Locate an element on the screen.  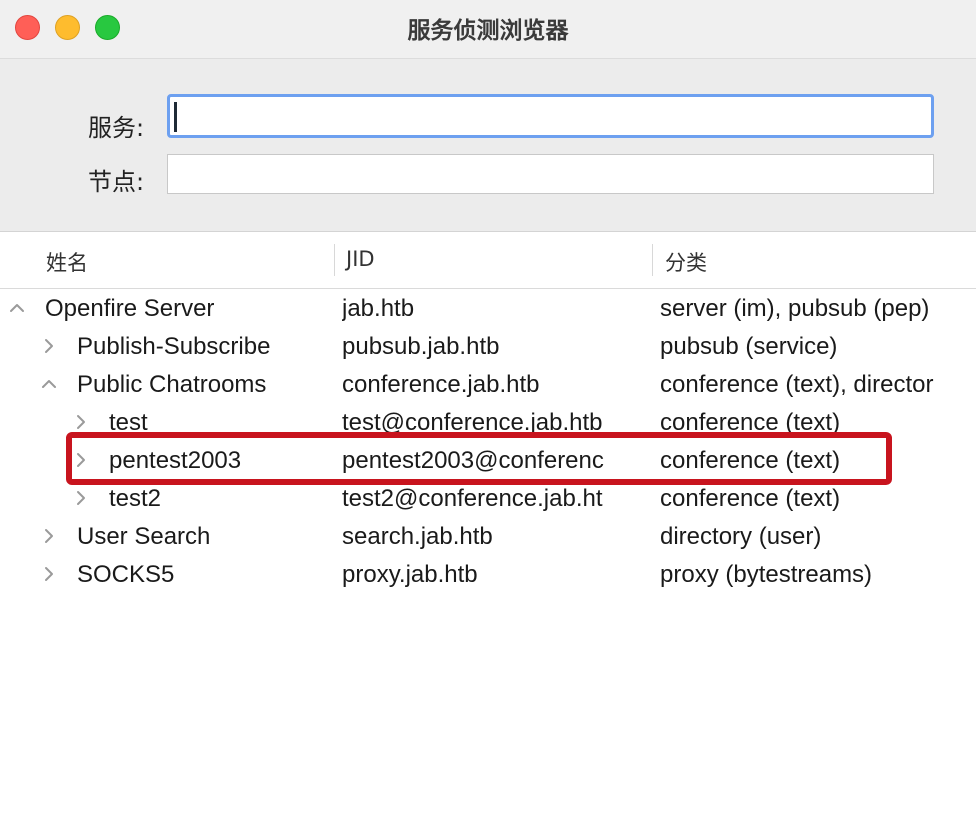
table-header: 姓名 JID 分类 is located at coordinates (488, 260).